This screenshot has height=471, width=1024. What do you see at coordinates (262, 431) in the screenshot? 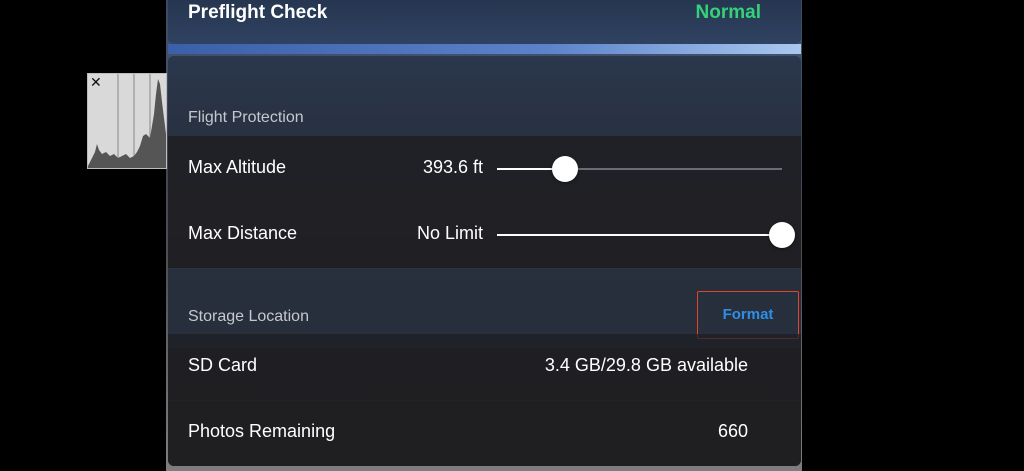
I see `photos-remaining-label: Photos Remaining` at bounding box center [262, 431].